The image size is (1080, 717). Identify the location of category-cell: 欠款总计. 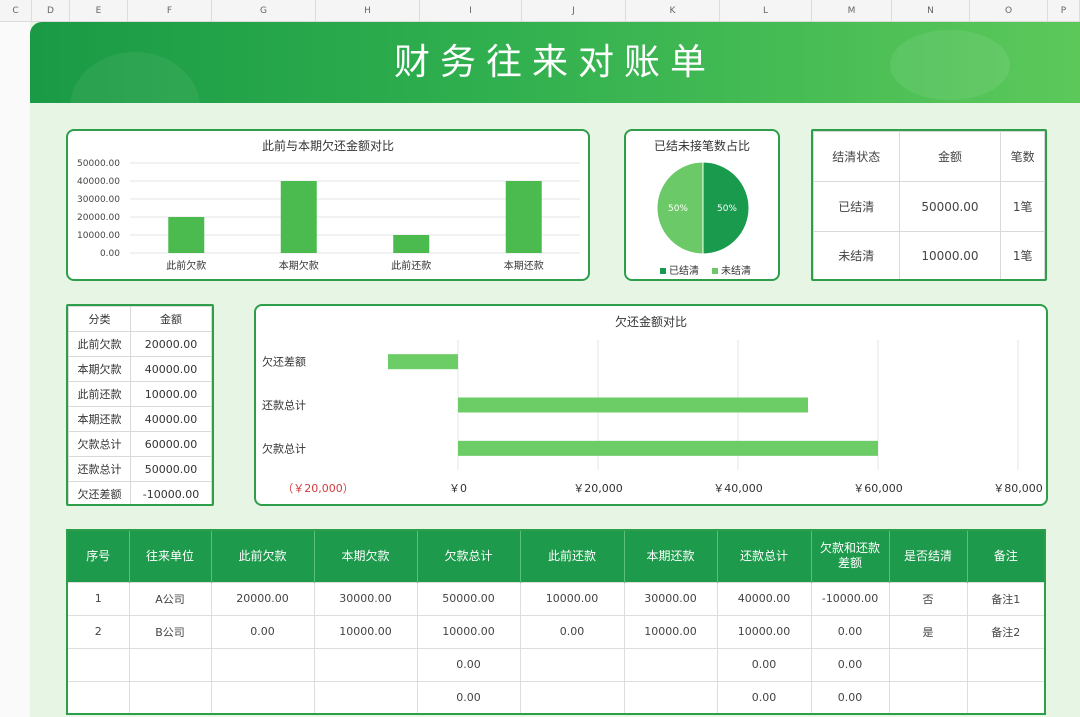
(99, 444).